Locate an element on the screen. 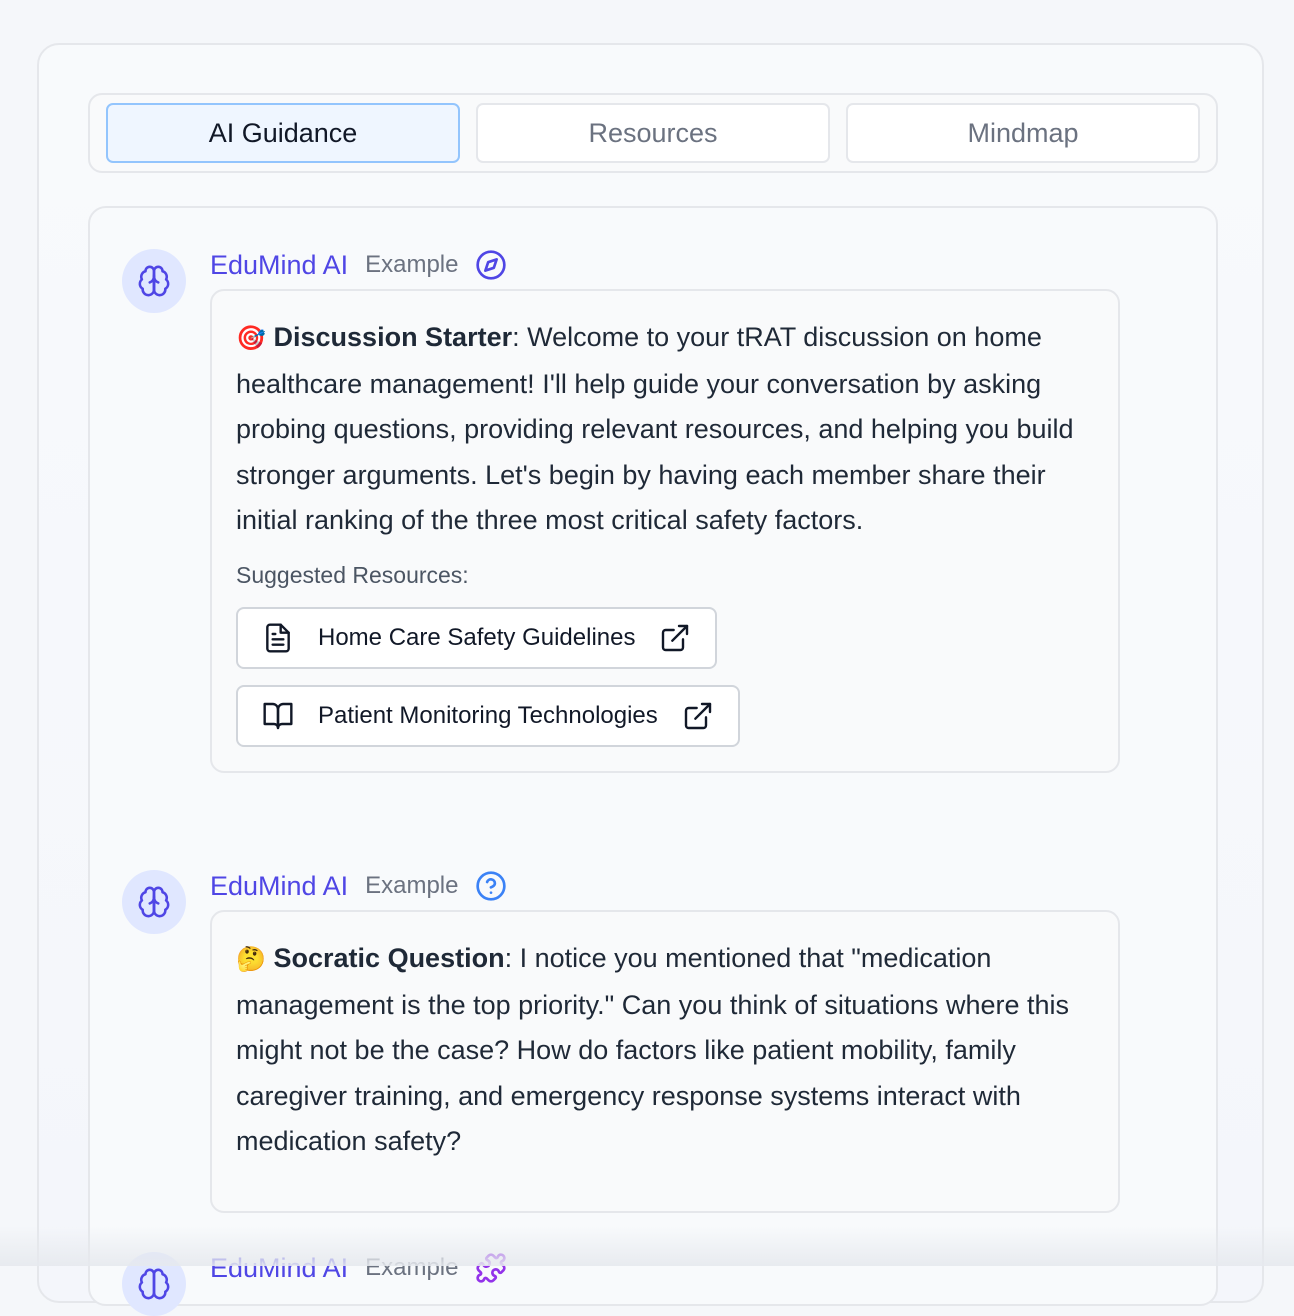 The height and width of the screenshot is (1316, 1294). resource-link-home-care: Home Care Safety Guidelines is located at coordinates (477, 637).